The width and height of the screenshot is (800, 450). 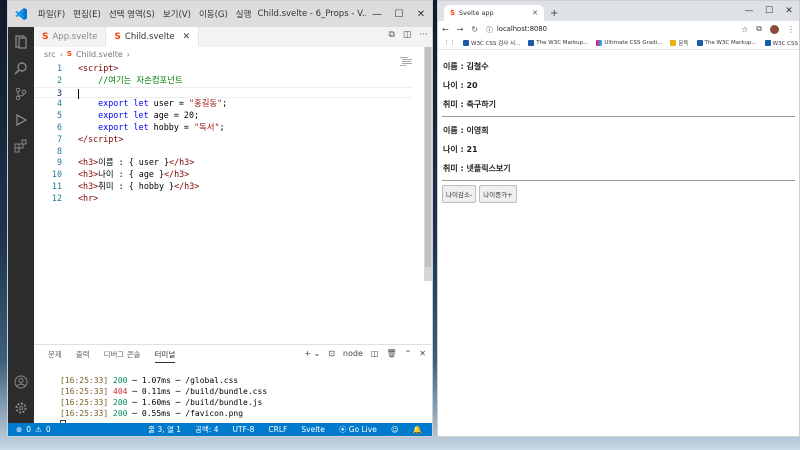 I want to click on http-status: 404, so click(x=120, y=391).